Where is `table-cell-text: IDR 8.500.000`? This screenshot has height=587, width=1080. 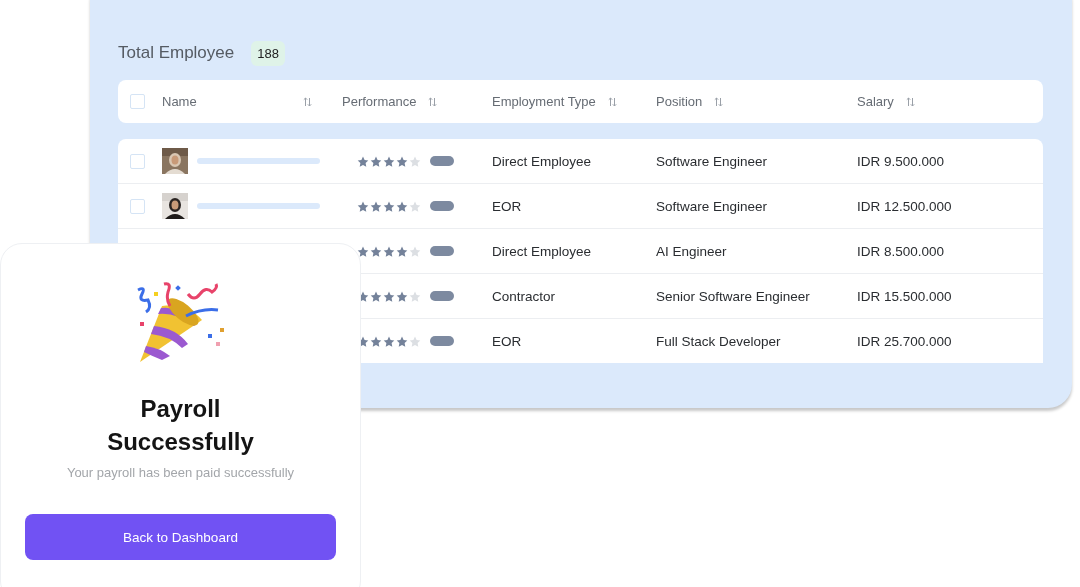 table-cell-text: IDR 8.500.000 is located at coordinates (901, 251).